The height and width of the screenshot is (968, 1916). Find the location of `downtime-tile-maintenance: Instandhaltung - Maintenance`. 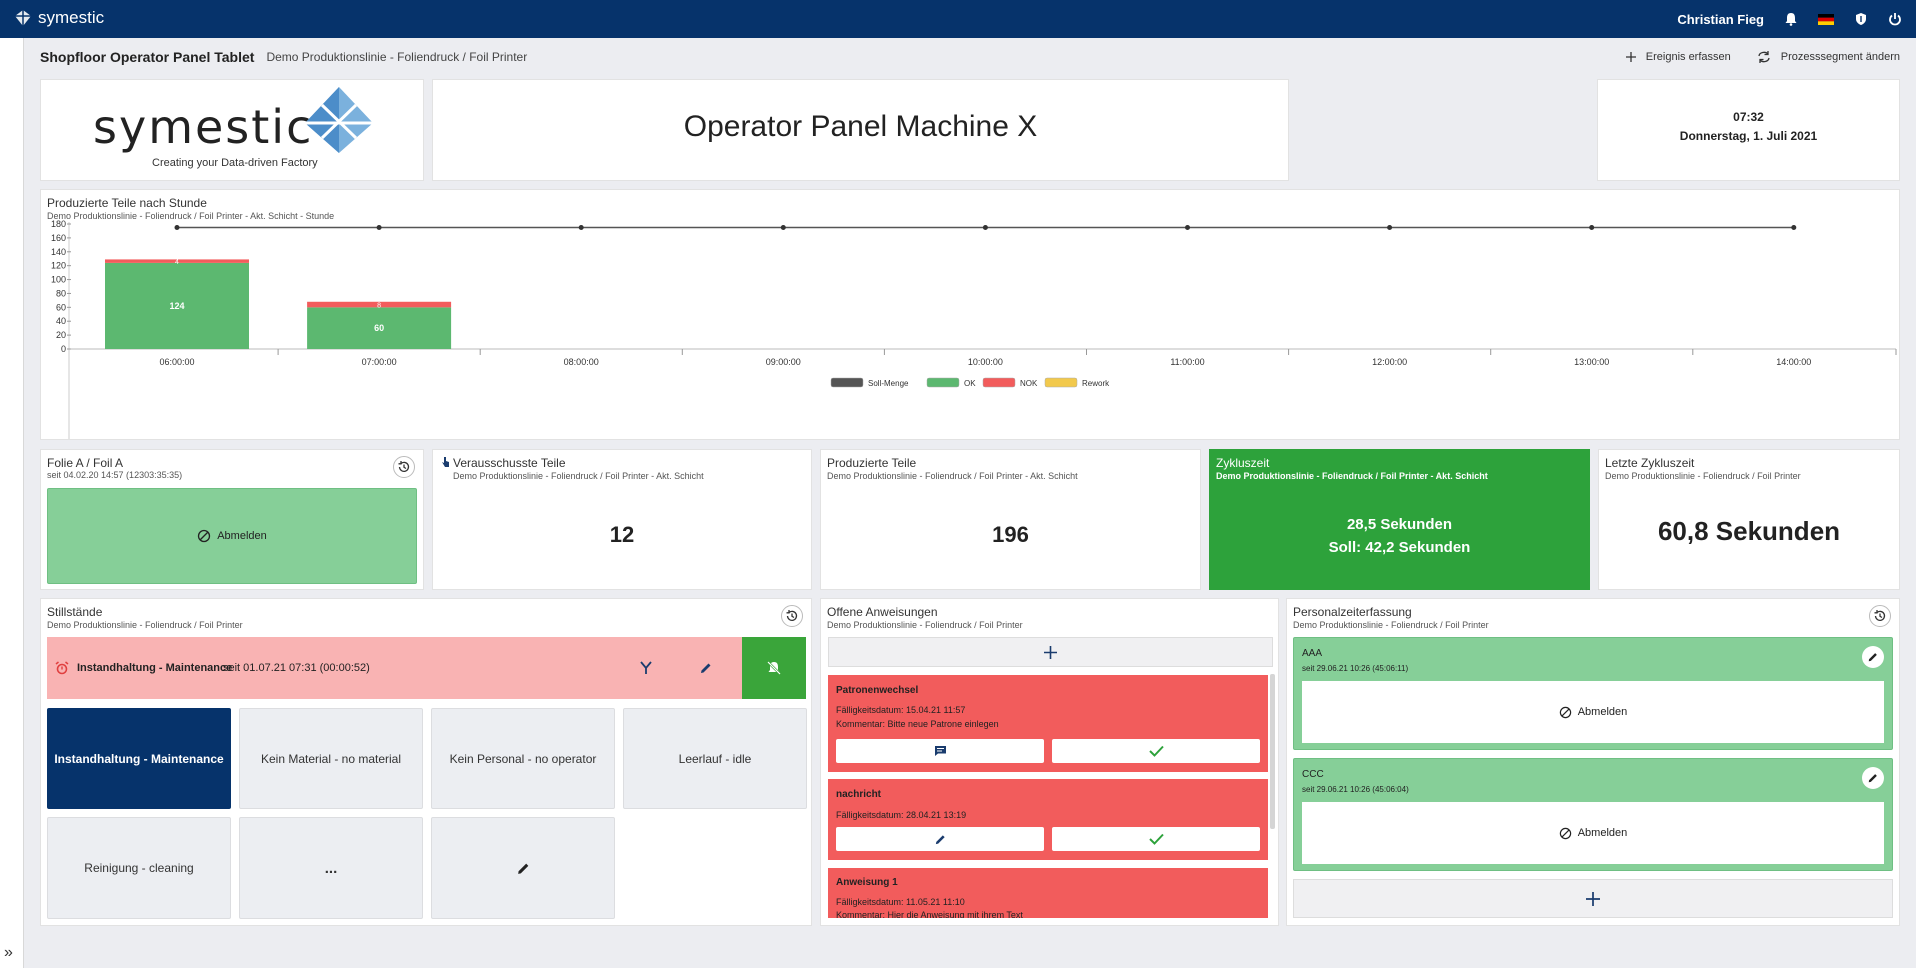

downtime-tile-maintenance: Instandhaltung - Maintenance is located at coordinates (139, 758).